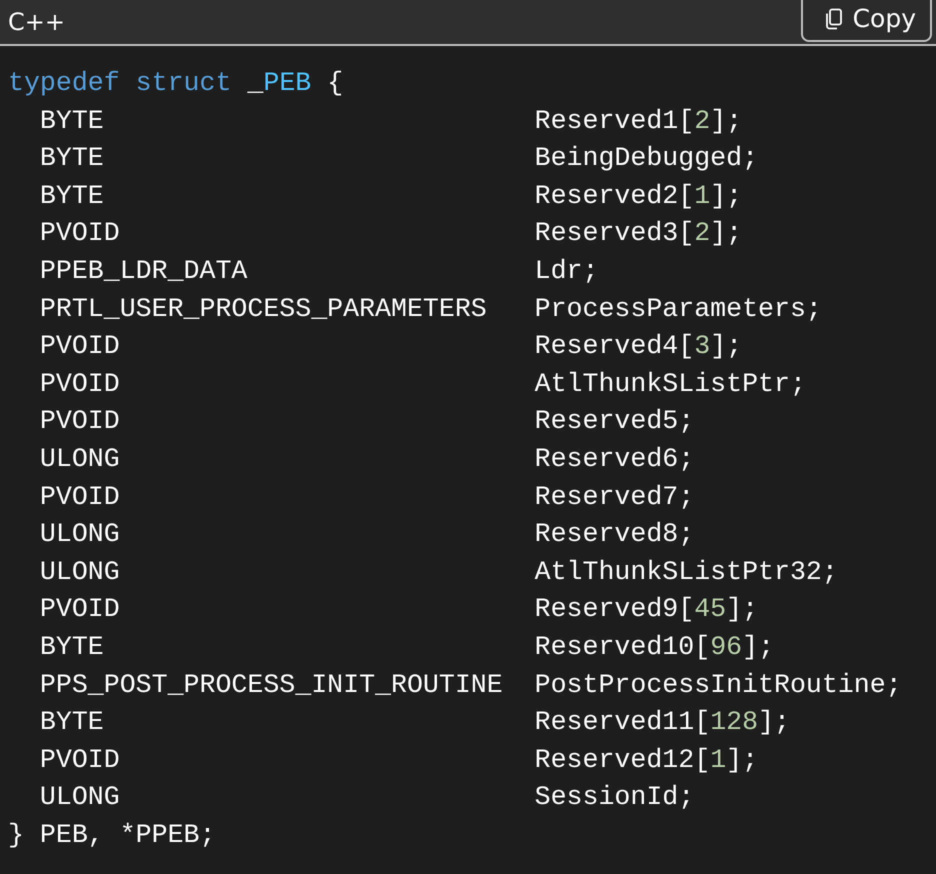  Describe the element at coordinates (866, 21) in the screenshot. I see `copy-button: Copy` at that location.